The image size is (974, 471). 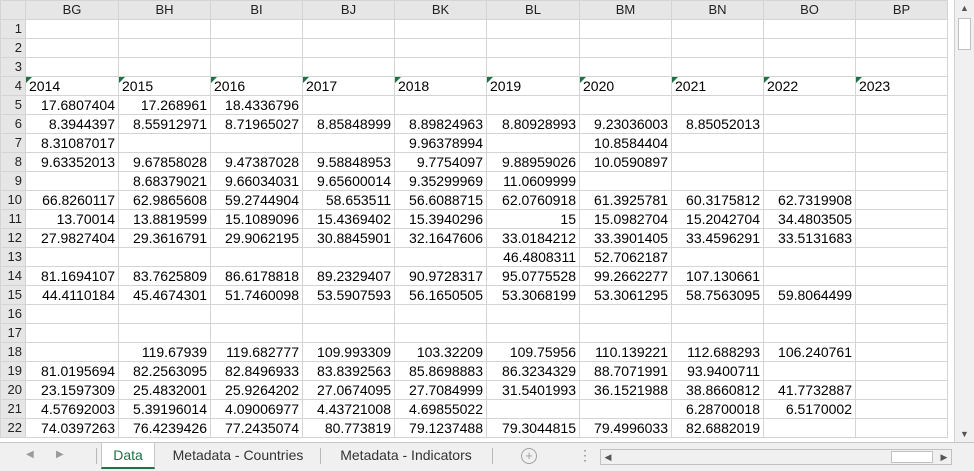 I want to click on cell-bl10: 62.0760918, so click(x=533, y=200).